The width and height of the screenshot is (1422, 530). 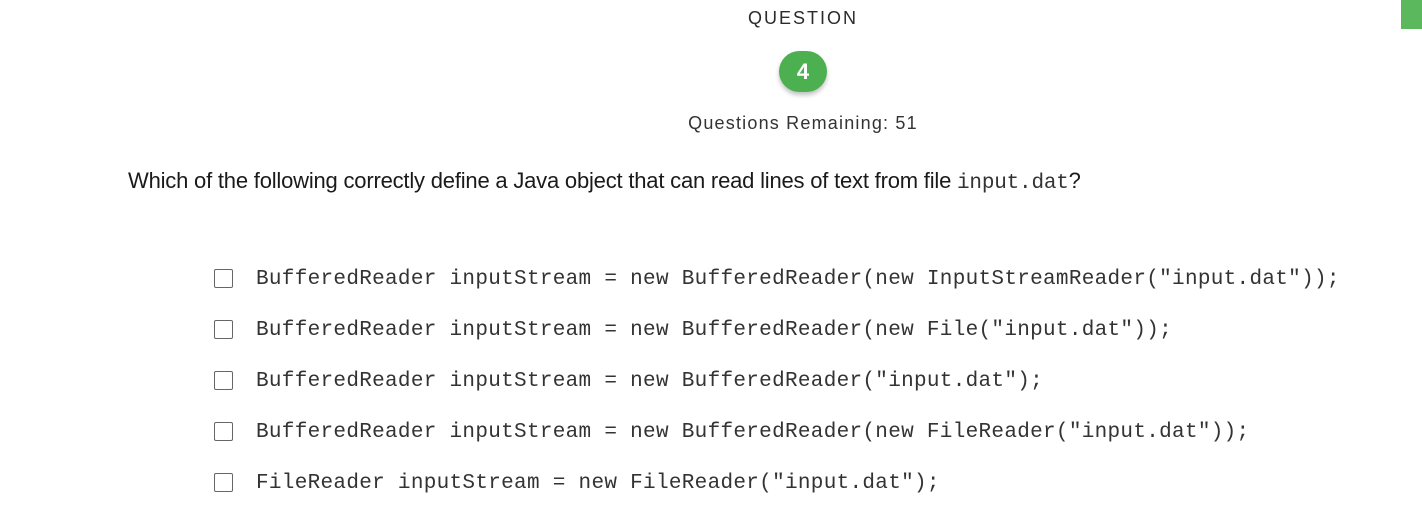 I want to click on corner-accent, so click(x=1411, y=14).